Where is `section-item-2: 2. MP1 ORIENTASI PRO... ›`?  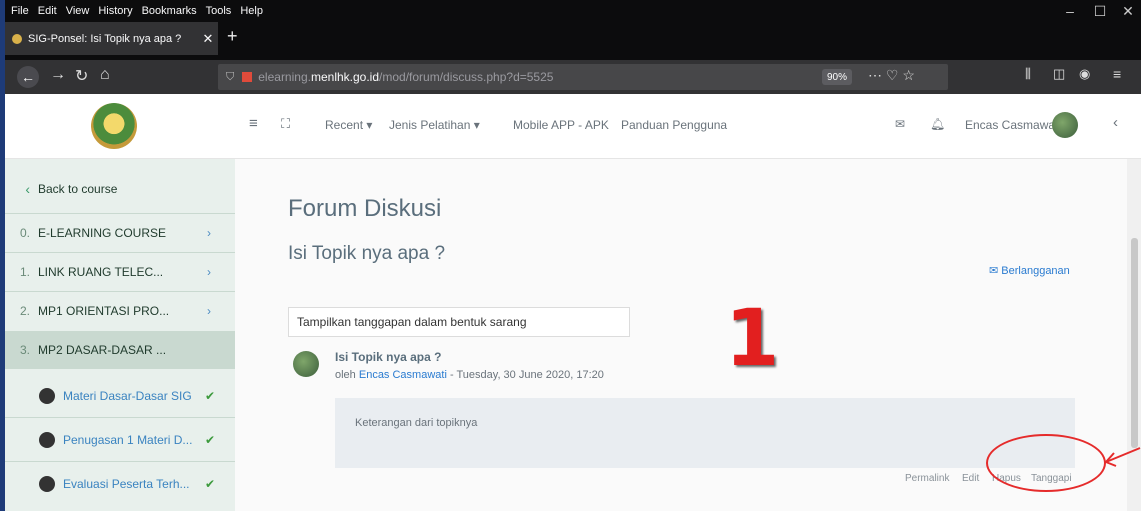 section-item-2: 2. MP1 ORIENTASI PRO... › is located at coordinates (120, 311).